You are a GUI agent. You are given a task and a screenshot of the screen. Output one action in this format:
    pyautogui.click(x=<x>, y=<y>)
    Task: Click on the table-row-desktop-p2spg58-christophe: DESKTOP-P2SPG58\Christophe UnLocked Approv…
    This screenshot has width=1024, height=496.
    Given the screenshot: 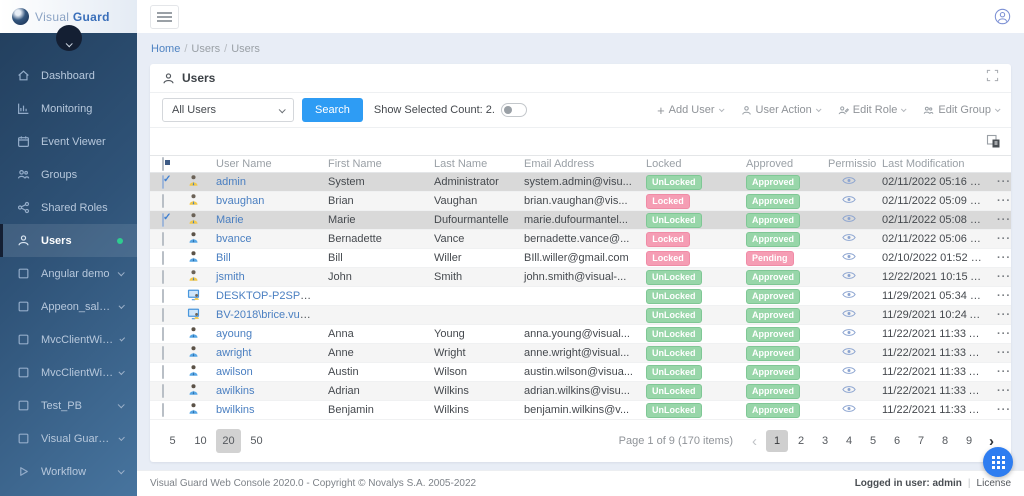 What is the action you would take?
    pyautogui.click(x=580, y=296)
    